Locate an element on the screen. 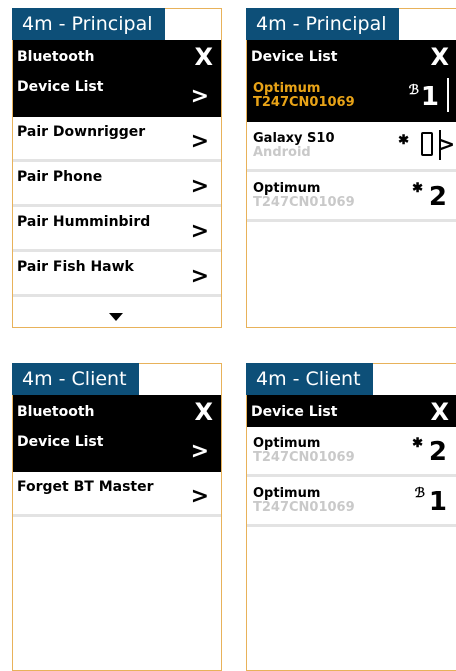 The width and height of the screenshot is (456, 671). menu-item-label: Pair Fish Hawk is located at coordinates (75, 267).